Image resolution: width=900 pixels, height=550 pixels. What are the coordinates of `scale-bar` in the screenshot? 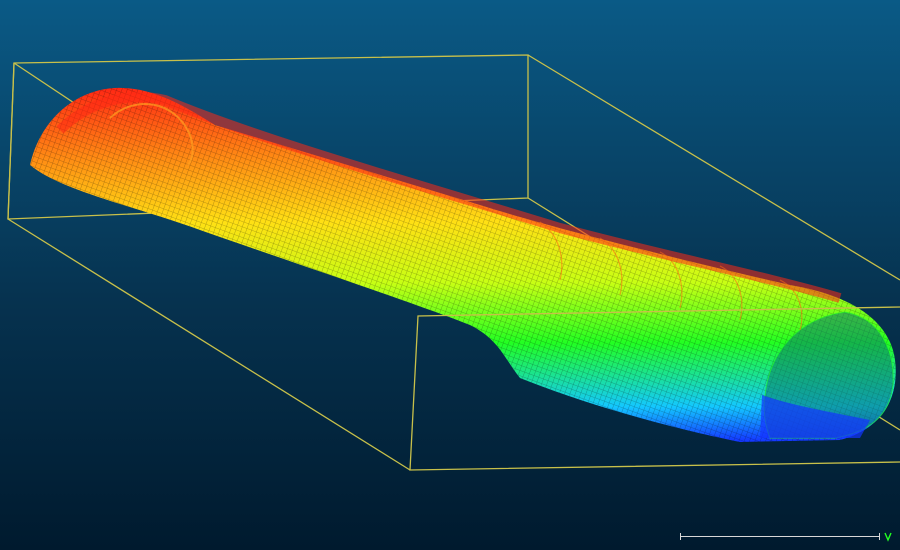 It's located at (786, 537).